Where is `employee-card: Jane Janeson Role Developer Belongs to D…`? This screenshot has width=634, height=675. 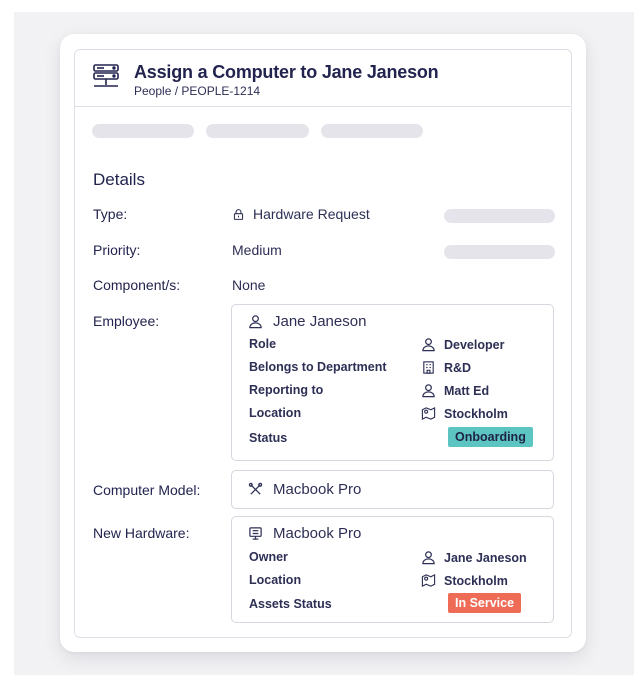 employee-card: Jane Janeson Role Developer Belongs to D… is located at coordinates (392, 382).